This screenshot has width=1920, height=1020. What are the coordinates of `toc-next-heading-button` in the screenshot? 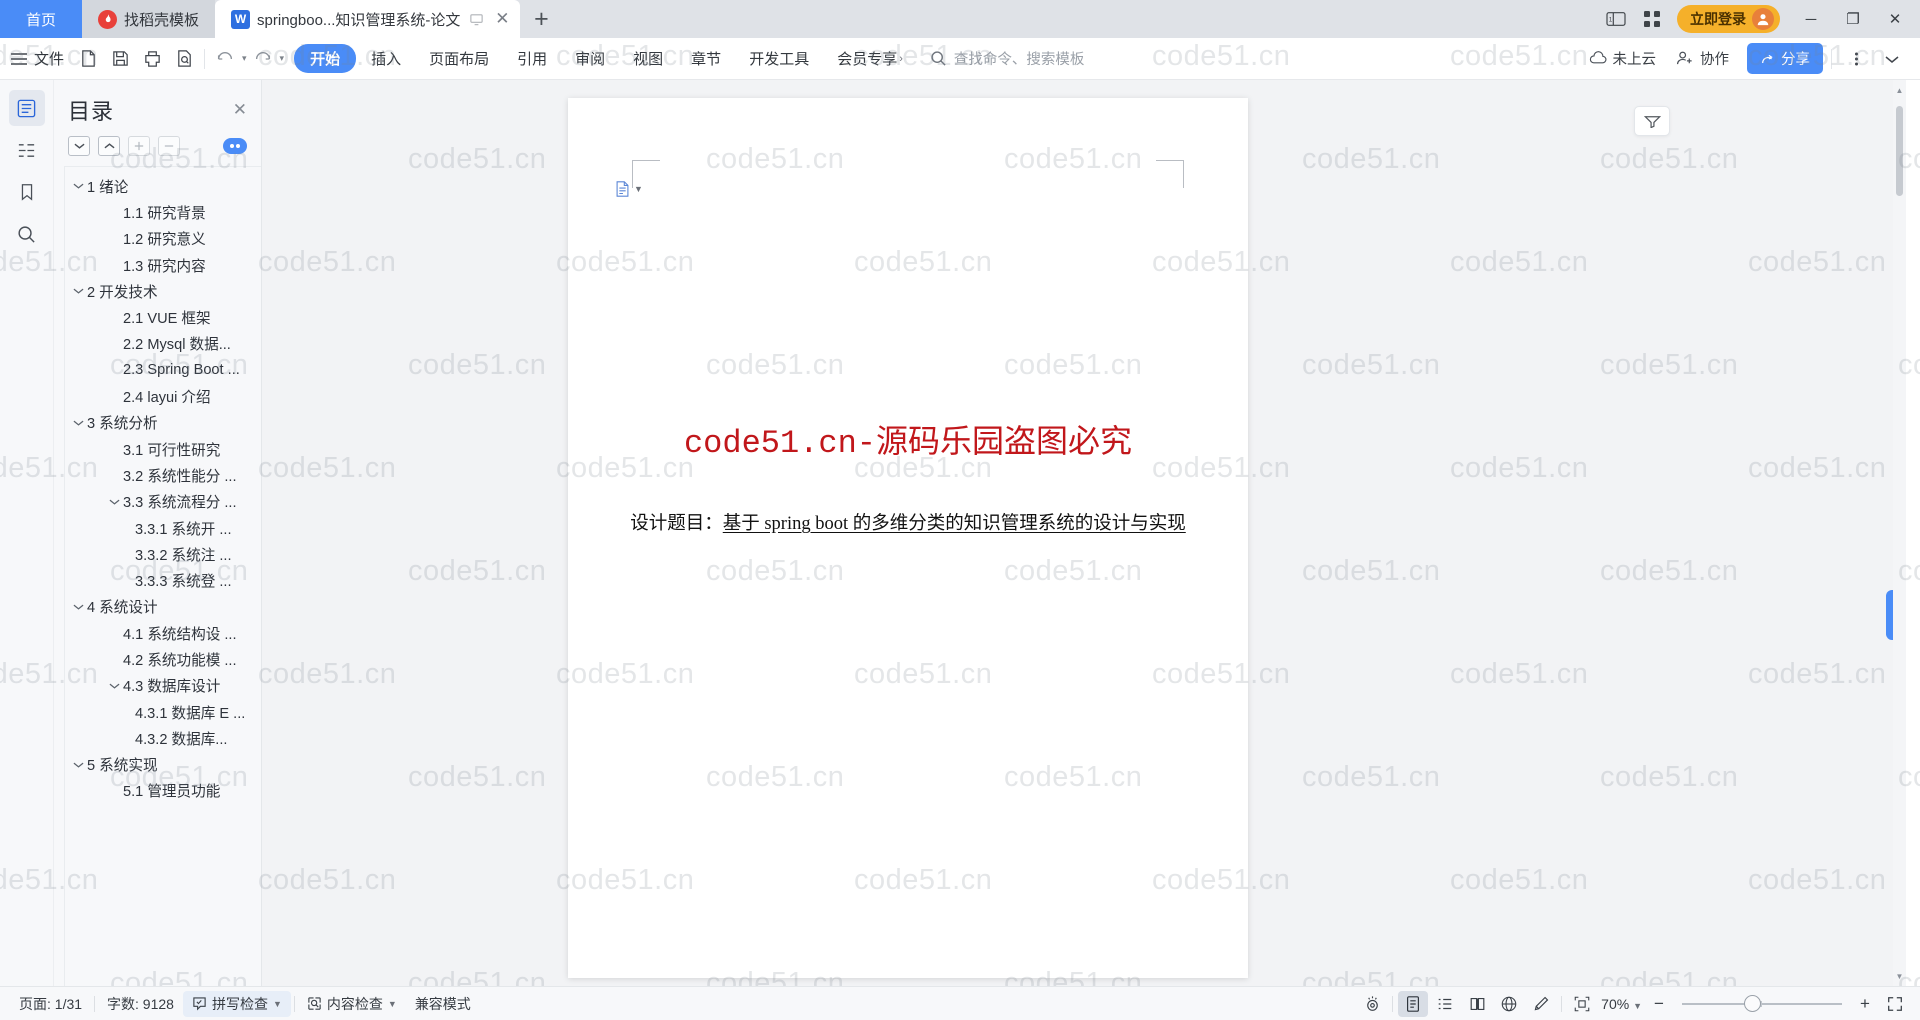 It's located at (79, 146).